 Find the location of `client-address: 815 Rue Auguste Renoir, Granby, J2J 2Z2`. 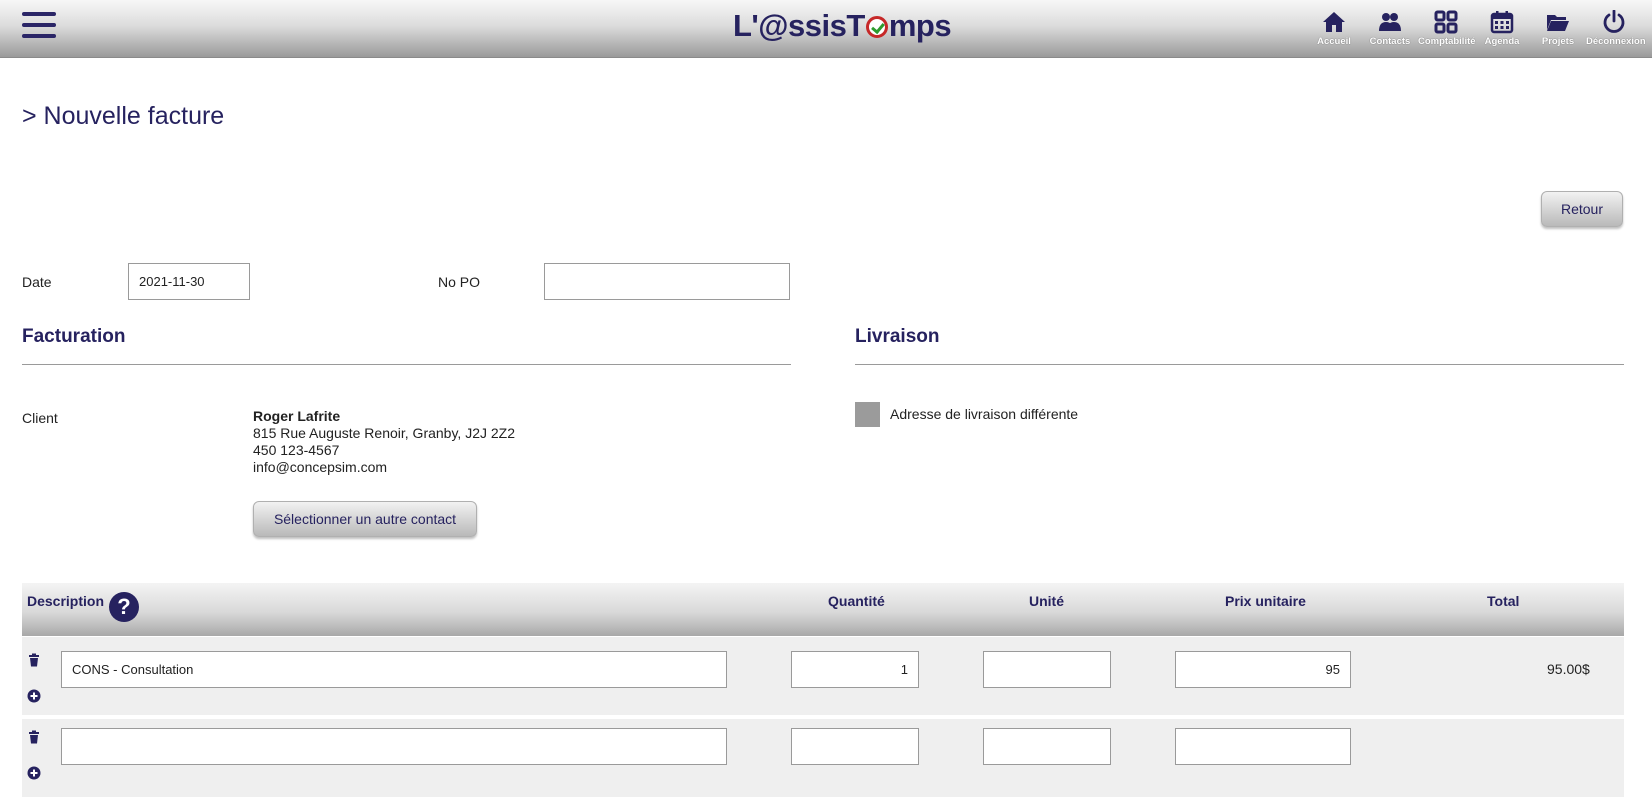

client-address: 815 Rue Auguste Renoir, Granby, J2J 2Z2 is located at coordinates (384, 433).